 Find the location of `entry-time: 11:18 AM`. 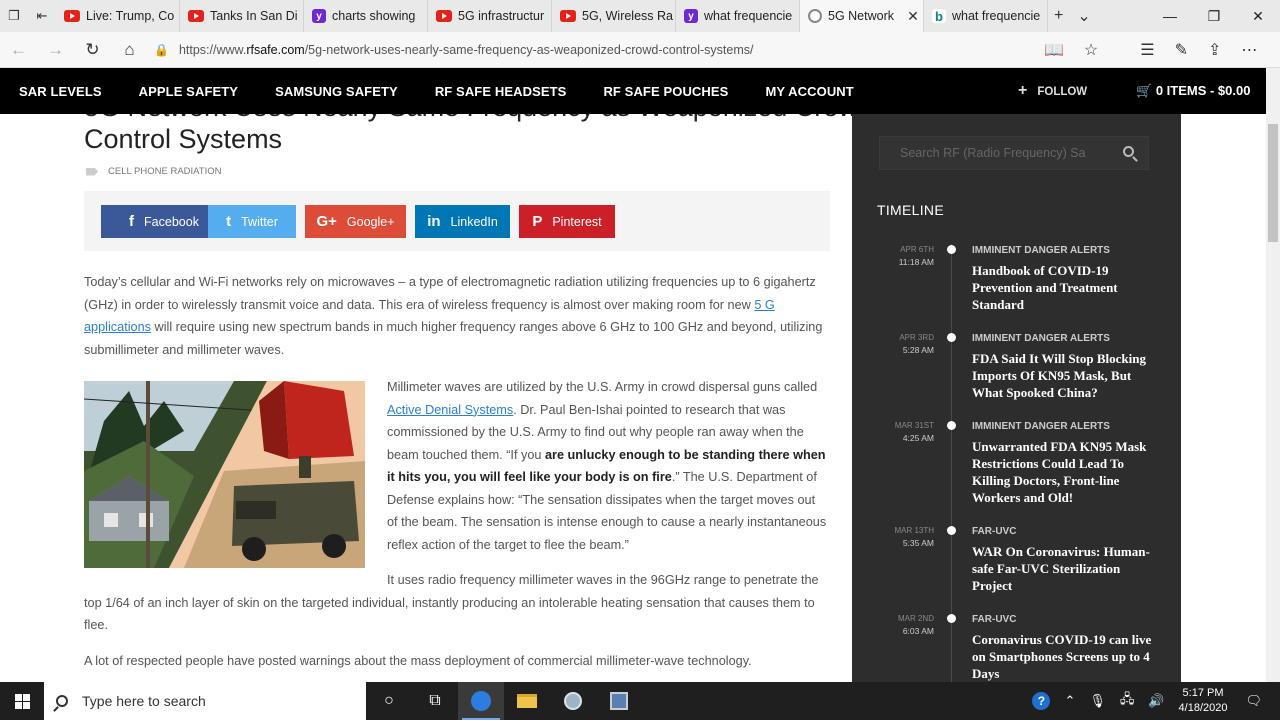

entry-time: 11:18 AM is located at coordinates (916, 262).